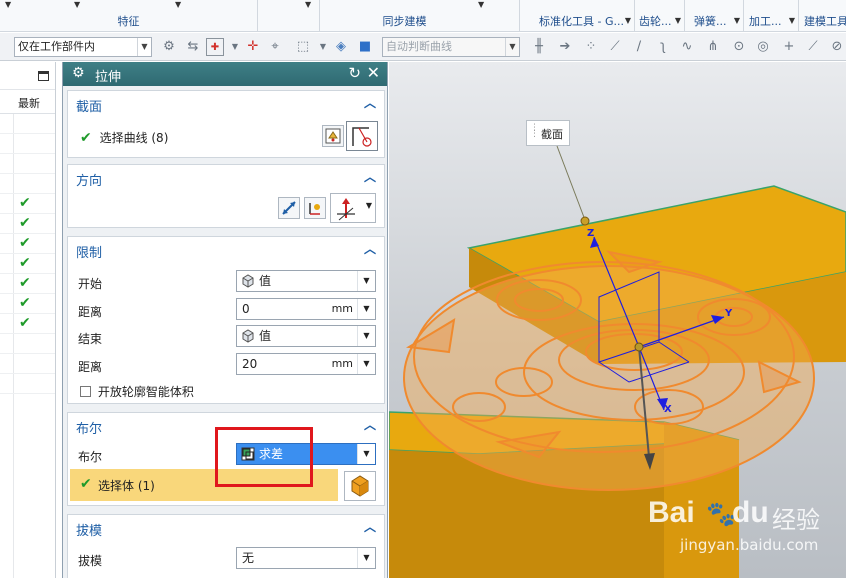 The image size is (846, 578). I want to click on snap-point-icon: ✚, so click(215, 47).